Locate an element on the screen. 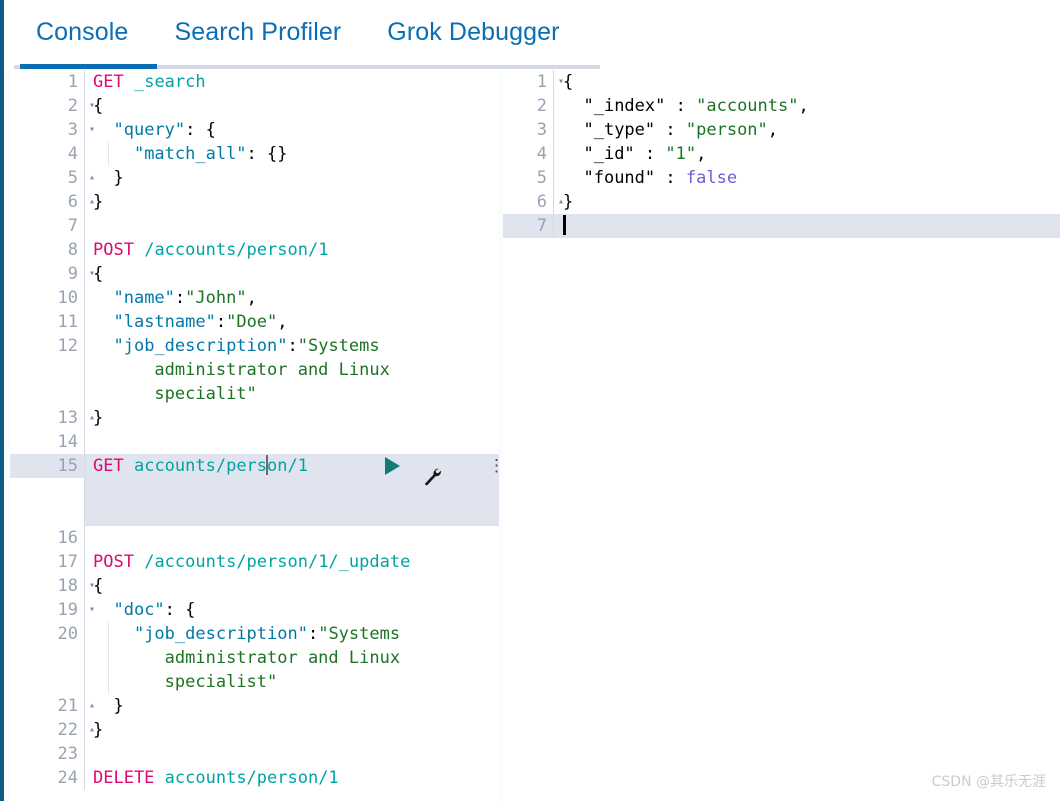 This screenshot has width=1060, height=801. line-number: 1 is located at coordinates (72, 82).